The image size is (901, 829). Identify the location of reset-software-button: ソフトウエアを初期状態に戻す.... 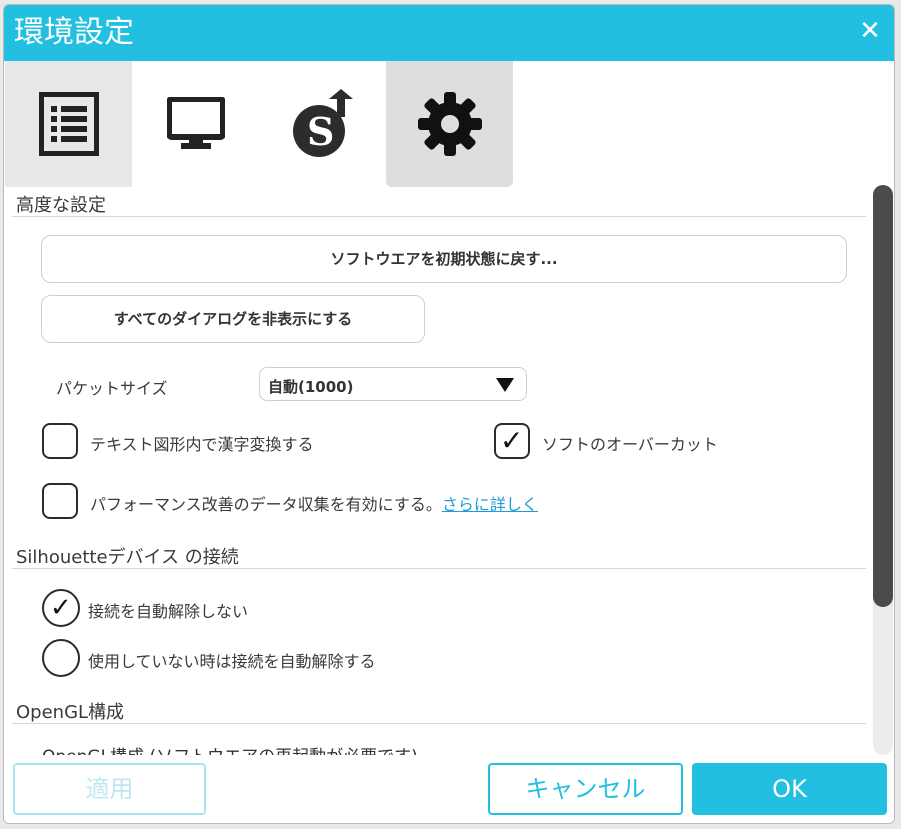
(444, 259).